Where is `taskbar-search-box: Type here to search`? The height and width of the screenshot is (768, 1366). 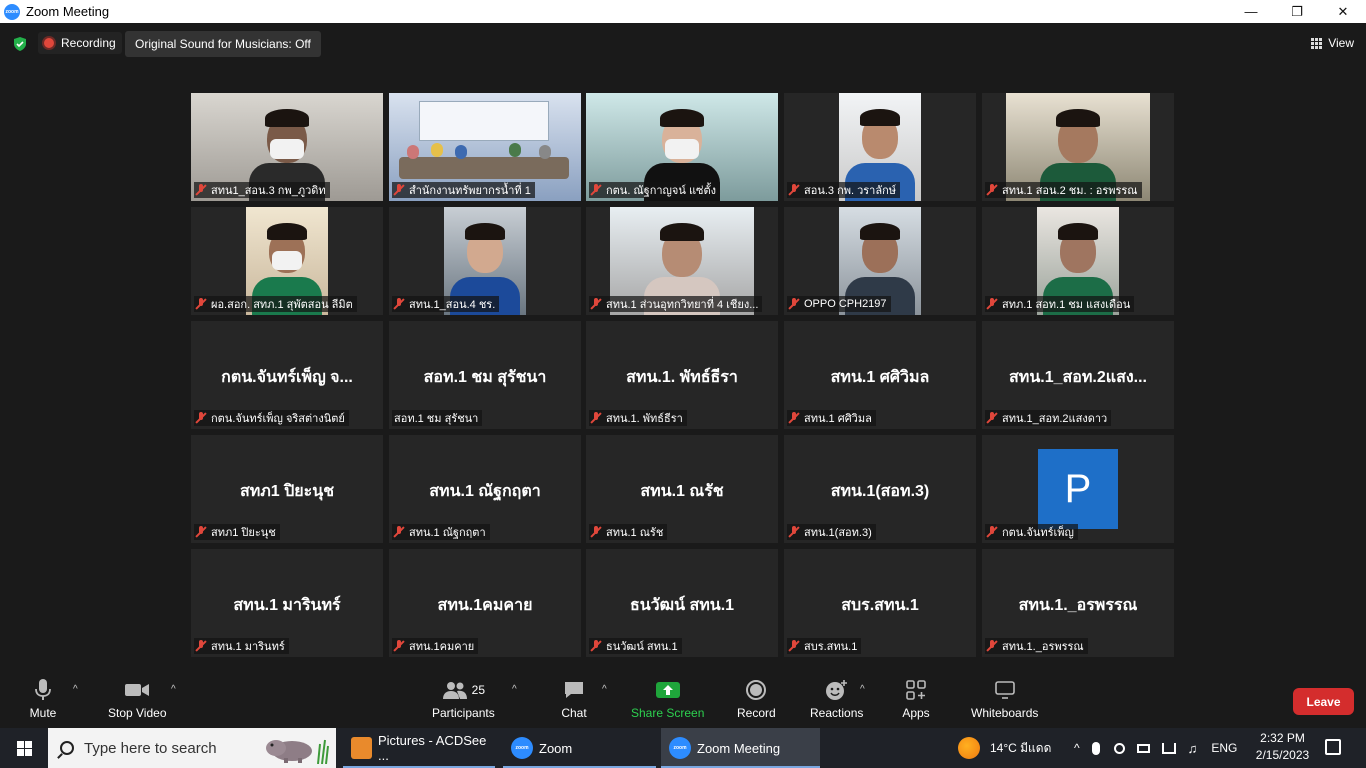
taskbar-search-box: Type here to search is located at coordinates (192, 748).